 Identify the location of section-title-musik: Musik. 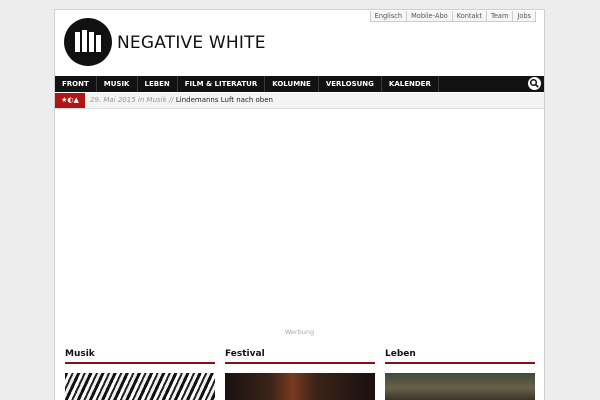
(140, 356).